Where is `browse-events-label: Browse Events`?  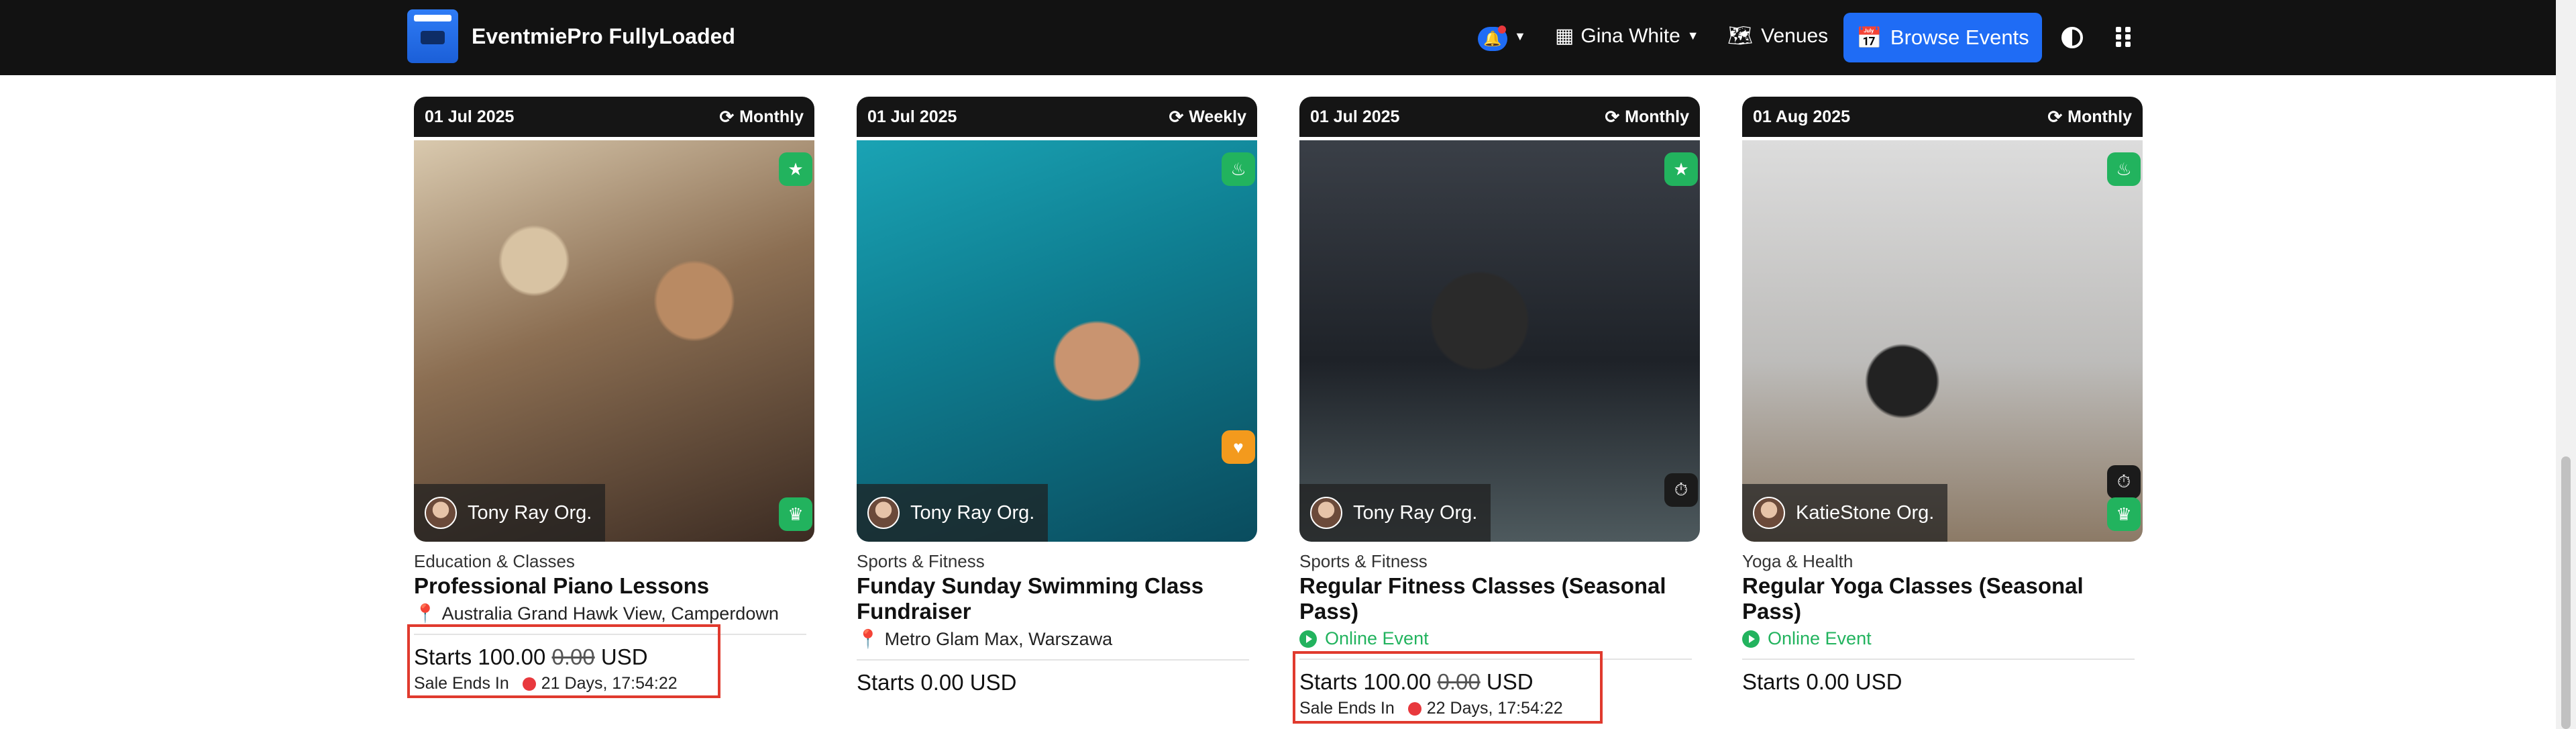
browse-events-label: Browse Events is located at coordinates (1959, 38).